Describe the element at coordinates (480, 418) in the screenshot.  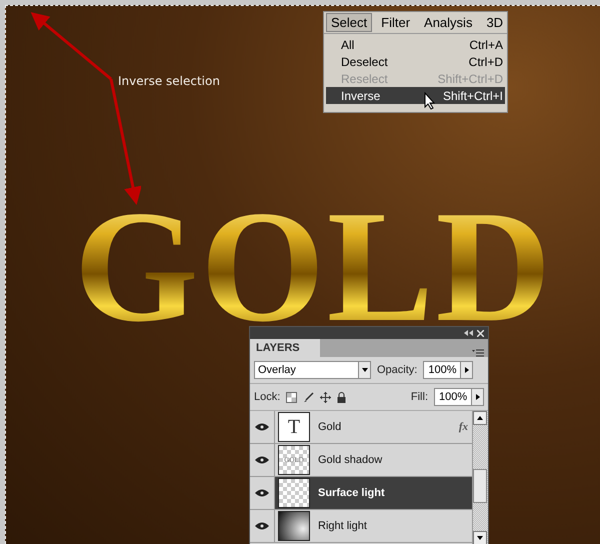
I see `scroll-up-icon` at that location.